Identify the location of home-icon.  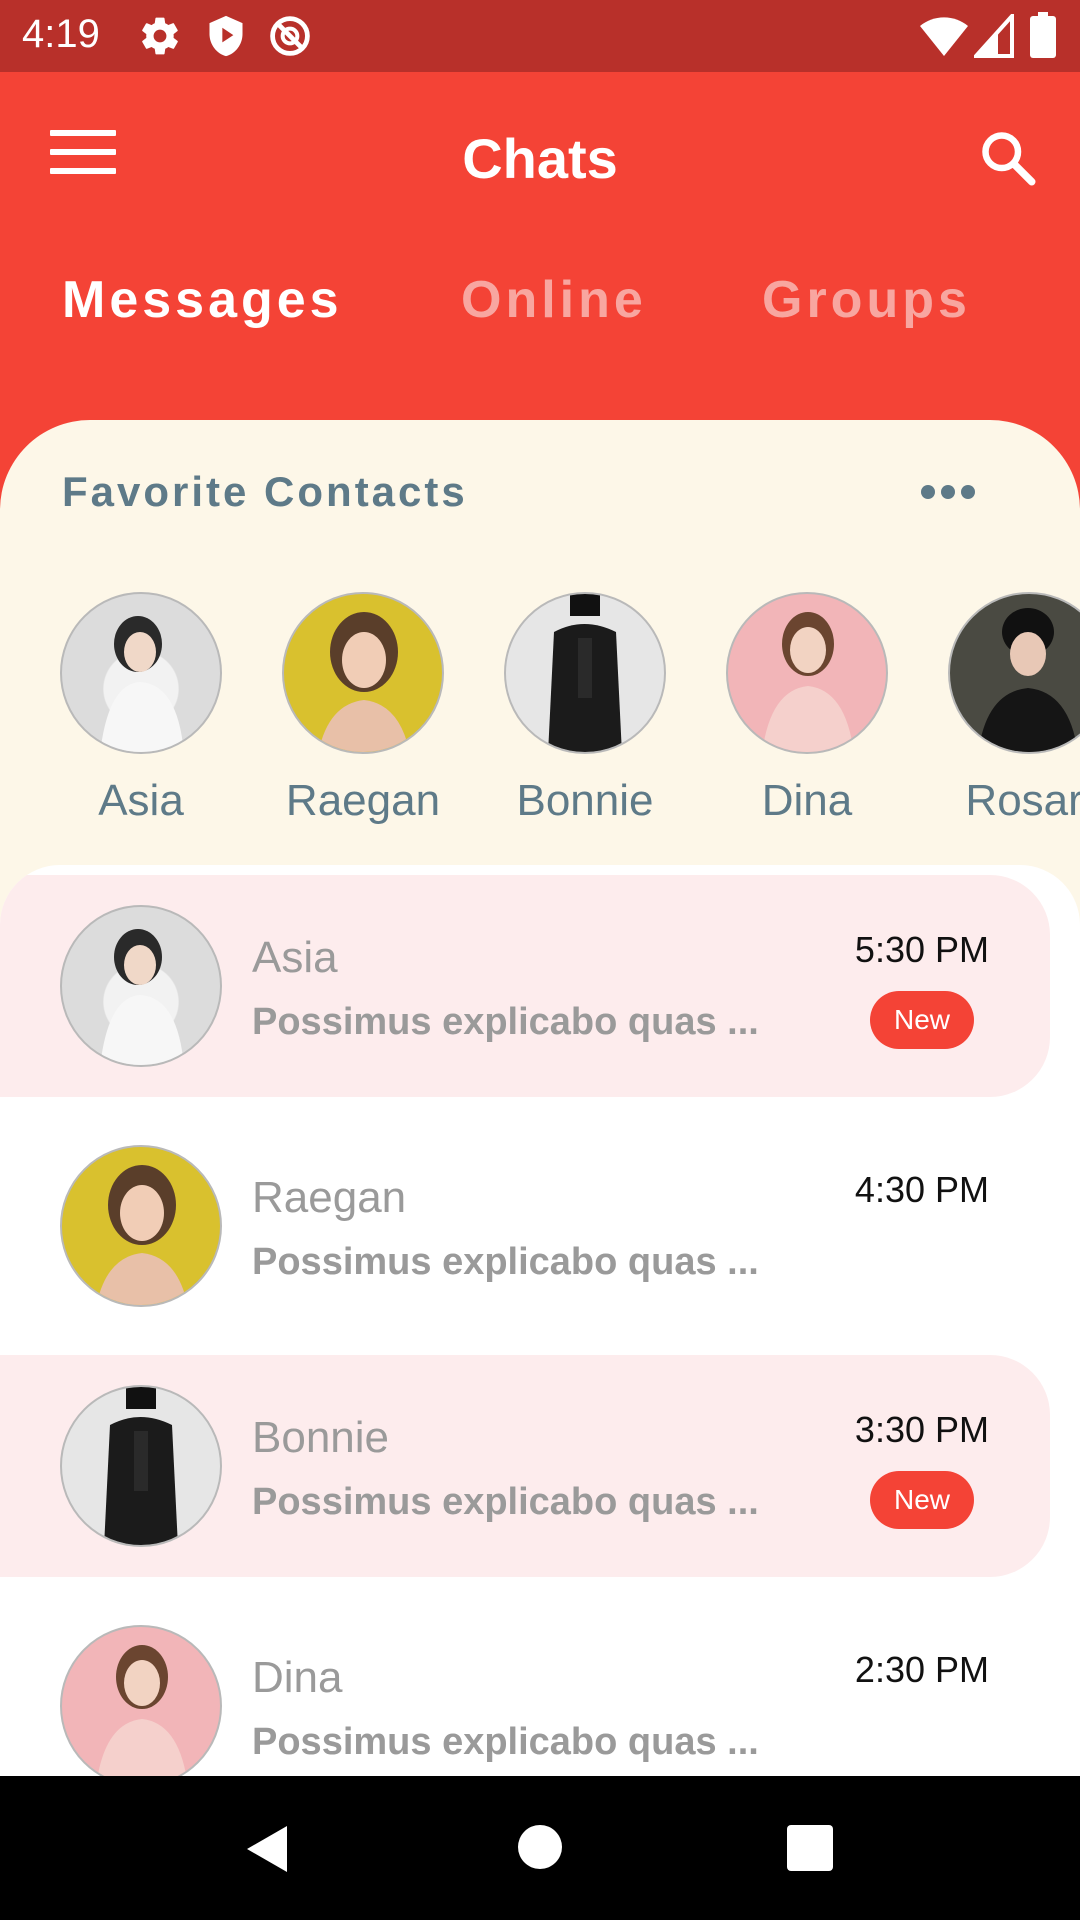
(540, 1847).